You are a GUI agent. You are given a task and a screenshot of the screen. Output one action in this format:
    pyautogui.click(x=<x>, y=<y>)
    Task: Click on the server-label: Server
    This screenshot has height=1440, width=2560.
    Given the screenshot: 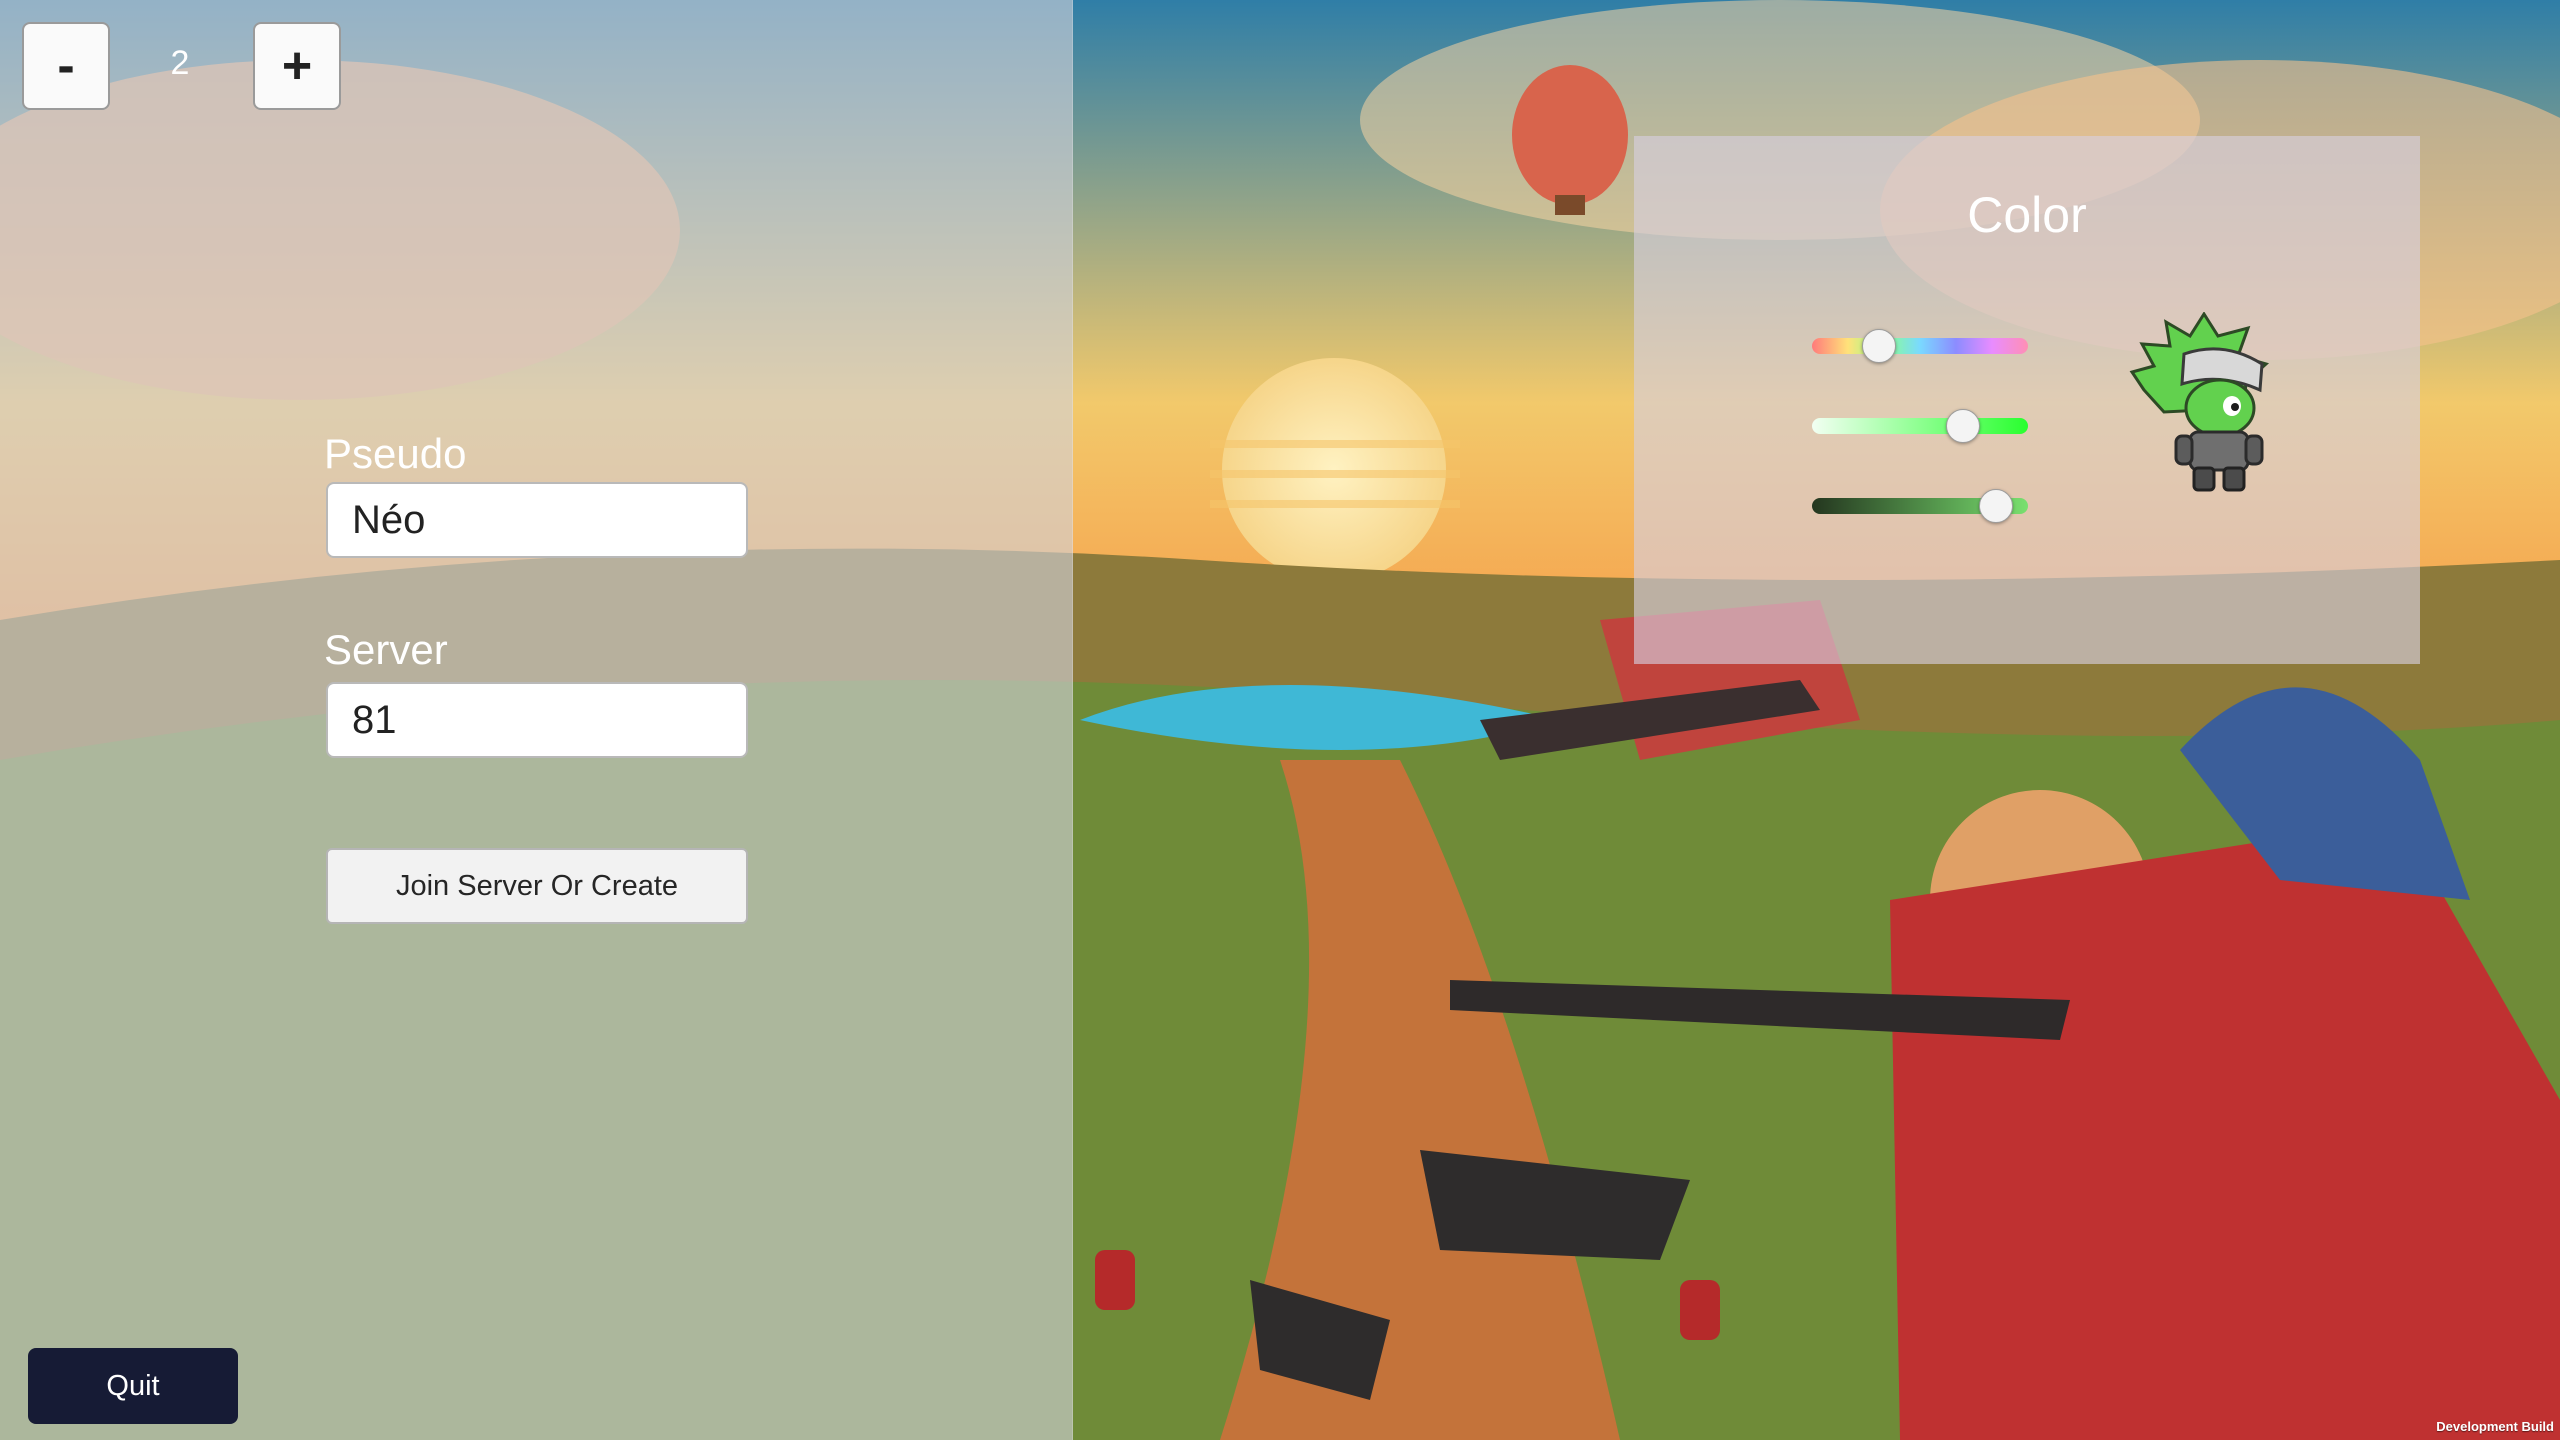 What is the action you would take?
    pyautogui.click(x=386, y=649)
    